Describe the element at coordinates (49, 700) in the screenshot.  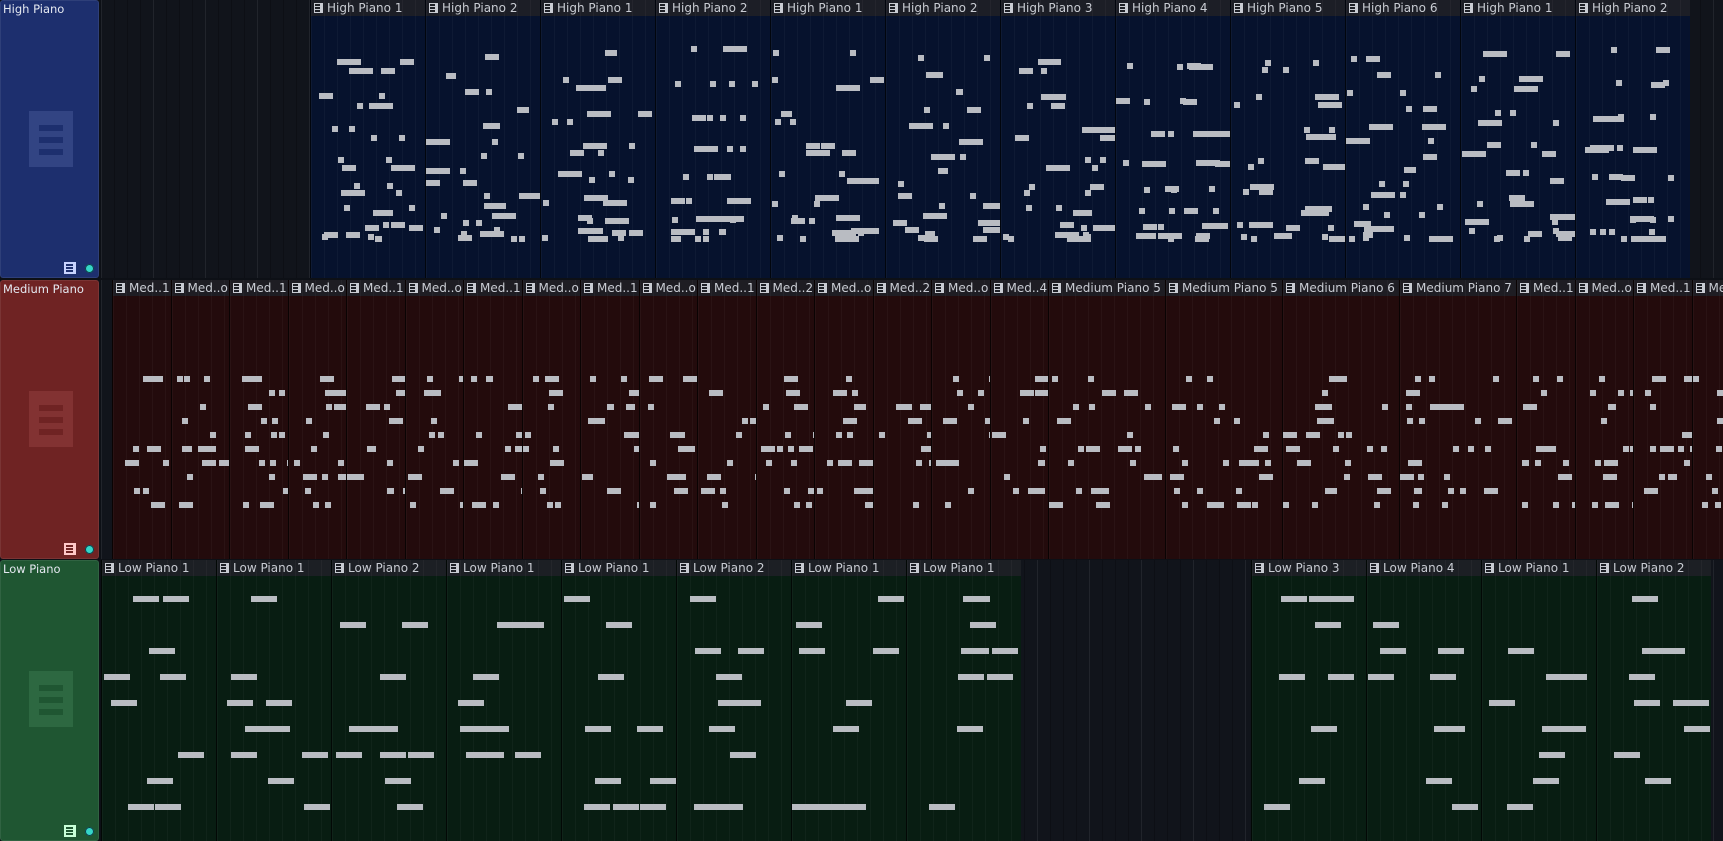
I see `track-header-low: Low Piano` at that location.